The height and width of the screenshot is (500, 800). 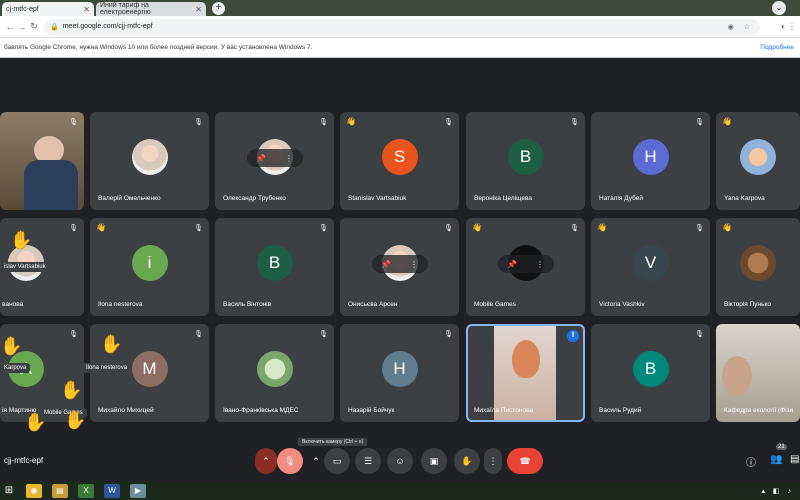 What do you see at coordinates (737, 376) in the screenshot?
I see `participant-face` at bounding box center [737, 376].